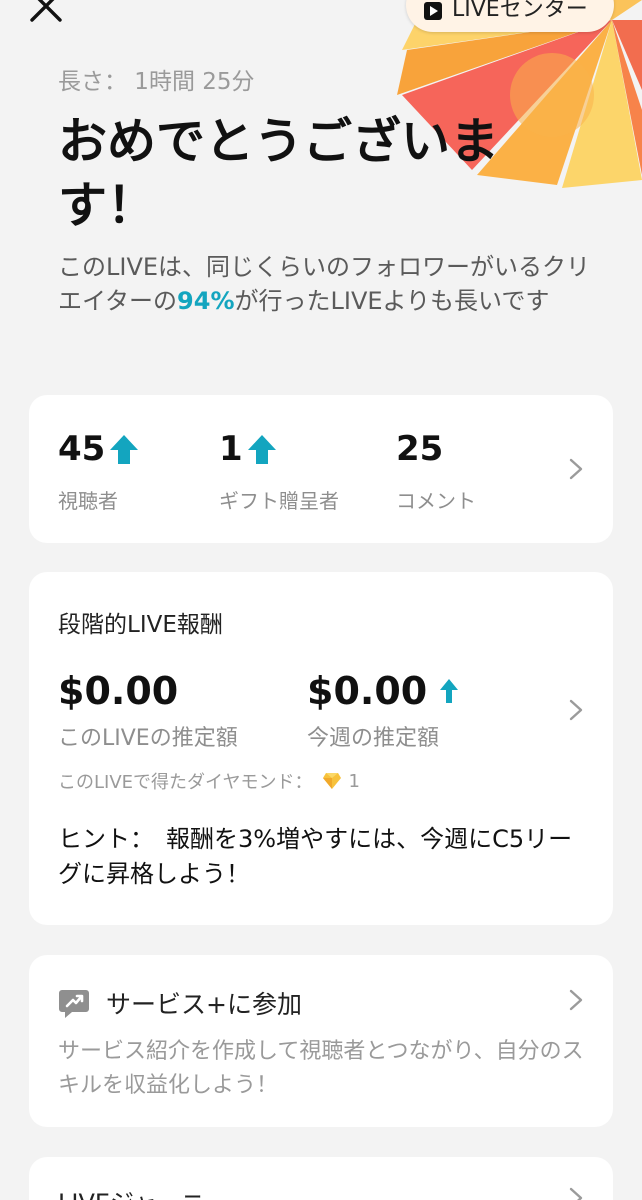 The height and width of the screenshot is (1200, 642). Describe the element at coordinates (82, 449) in the screenshot. I see `stat-viewers-value: 45` at that location.